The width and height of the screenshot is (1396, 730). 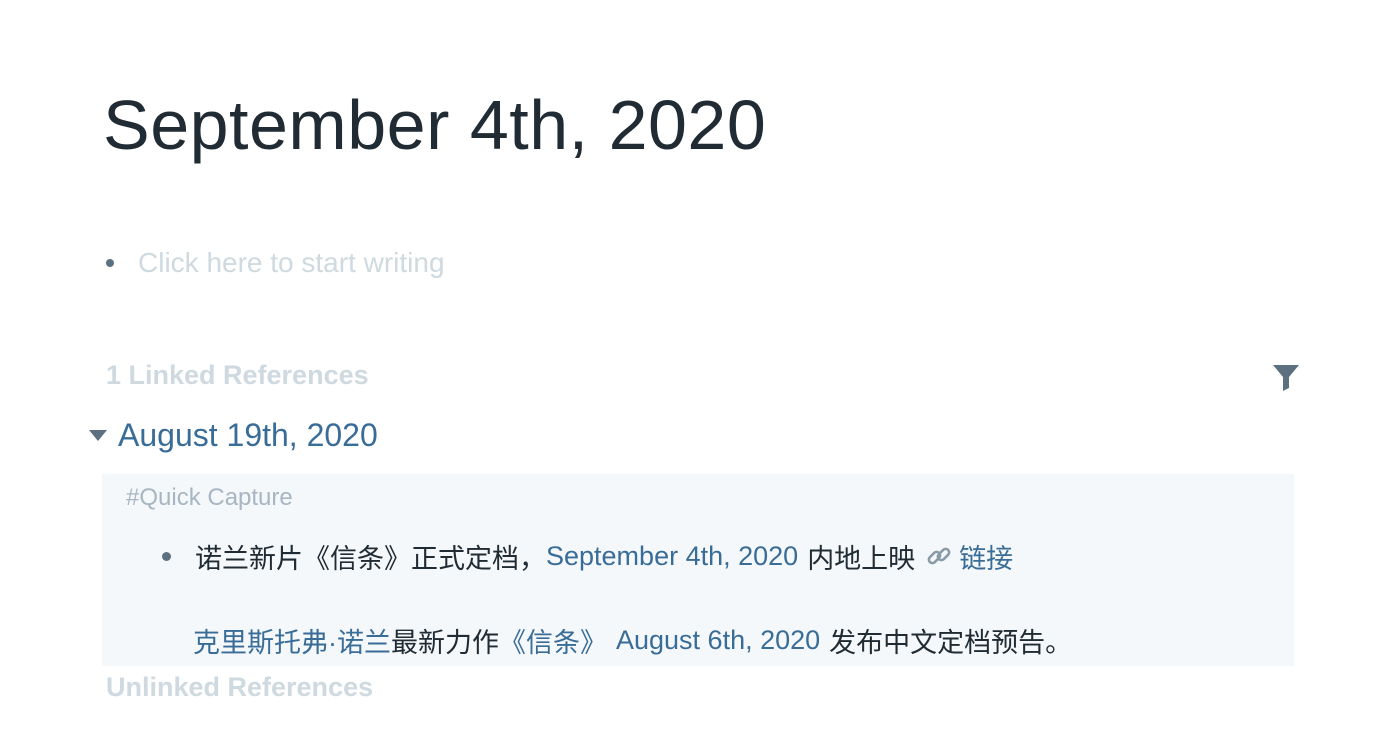 What do you see at coordinates (248, 435) in the screenshot?
I see `reference-page-title: August 19th, 2020` at bounding box center [248, 435].